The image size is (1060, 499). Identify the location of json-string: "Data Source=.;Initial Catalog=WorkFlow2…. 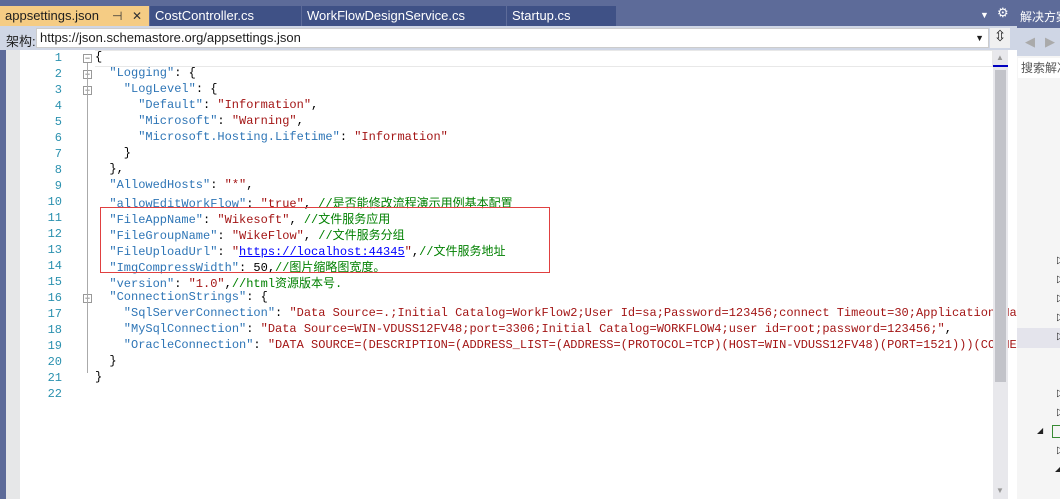
(653, 313).